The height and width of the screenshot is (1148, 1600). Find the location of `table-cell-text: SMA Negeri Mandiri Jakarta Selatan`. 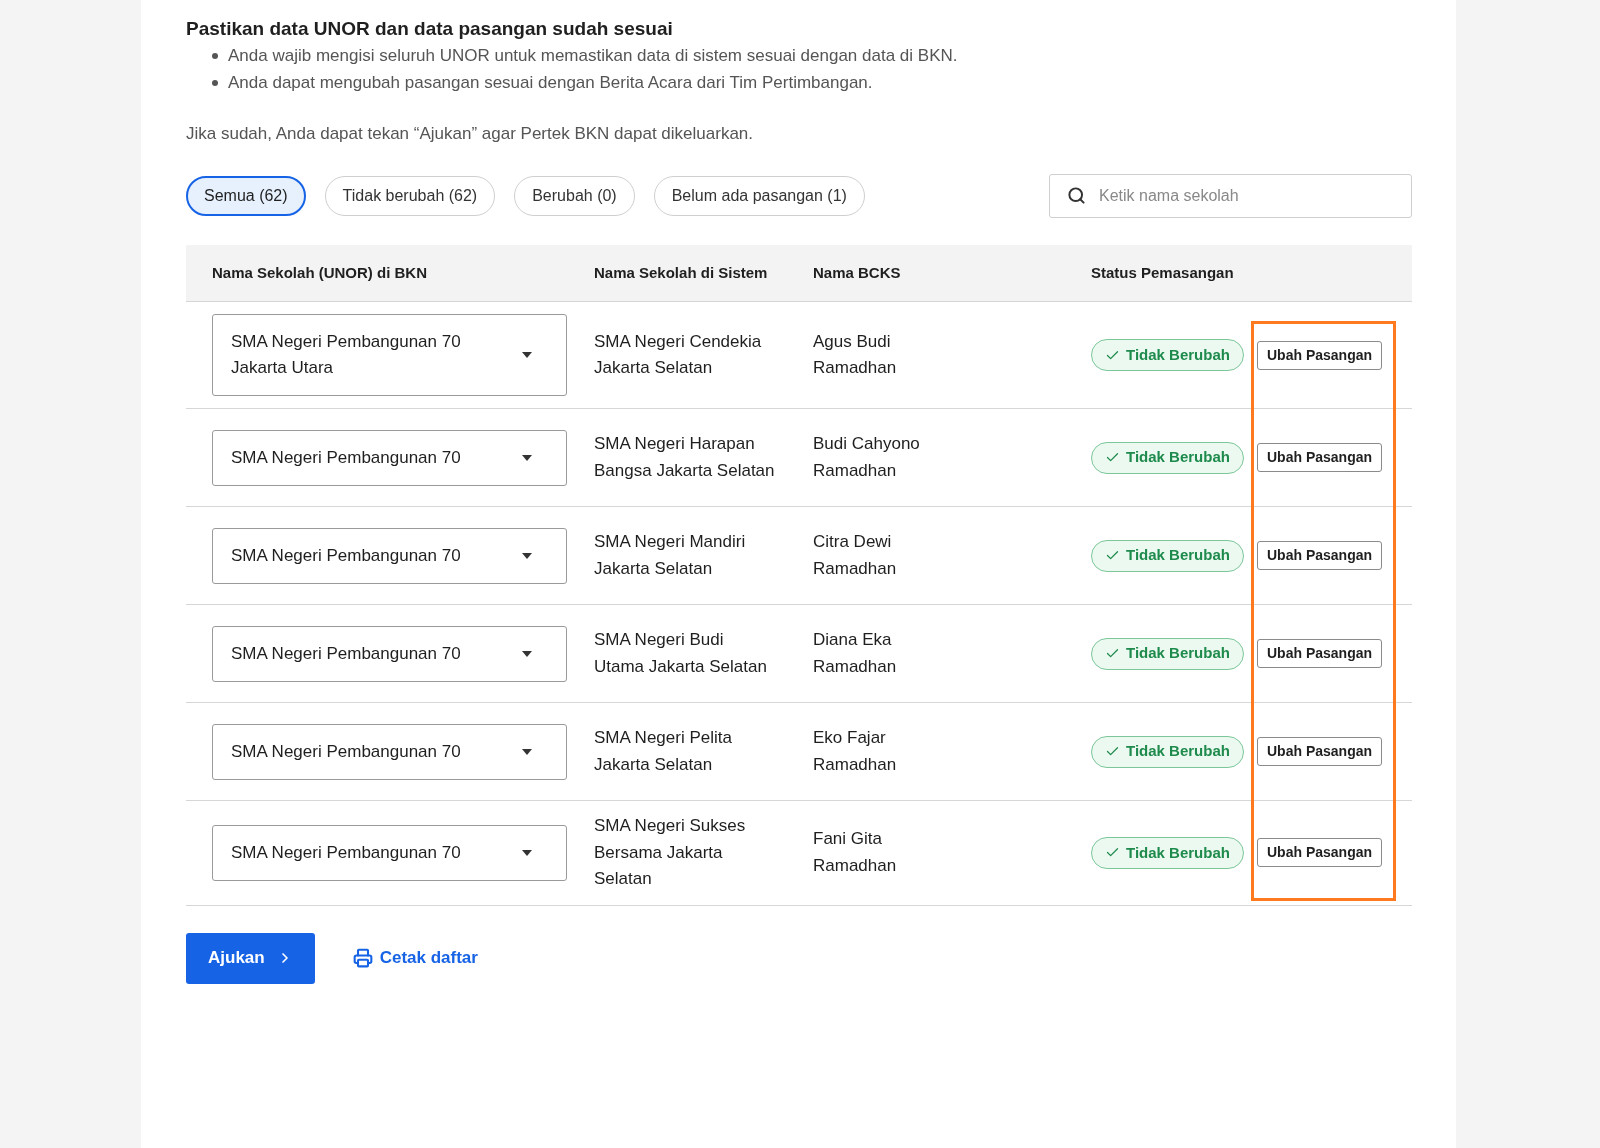

table-cell-text: SMA Negeri Mandiri Jakarta Selatan is located at coordinates (670, 555).